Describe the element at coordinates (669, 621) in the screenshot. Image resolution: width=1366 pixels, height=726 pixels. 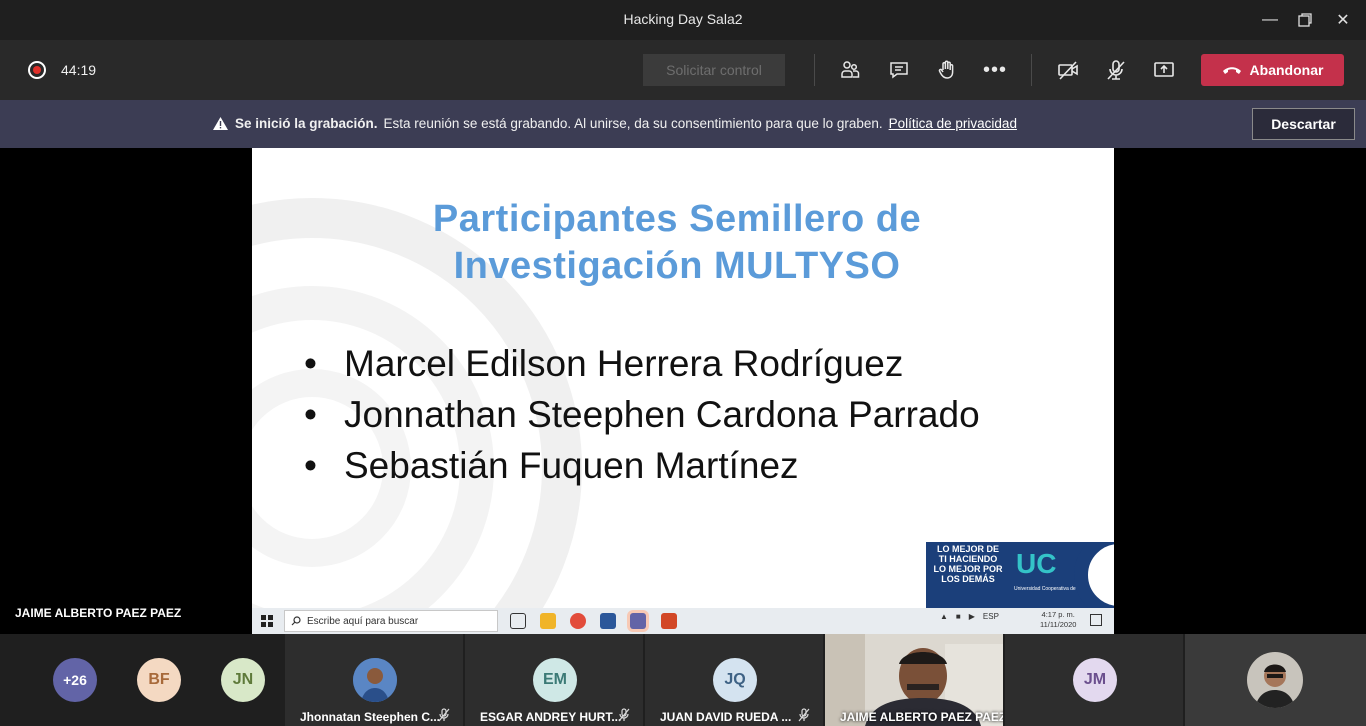
I see `powerpoint-icon` at that location.